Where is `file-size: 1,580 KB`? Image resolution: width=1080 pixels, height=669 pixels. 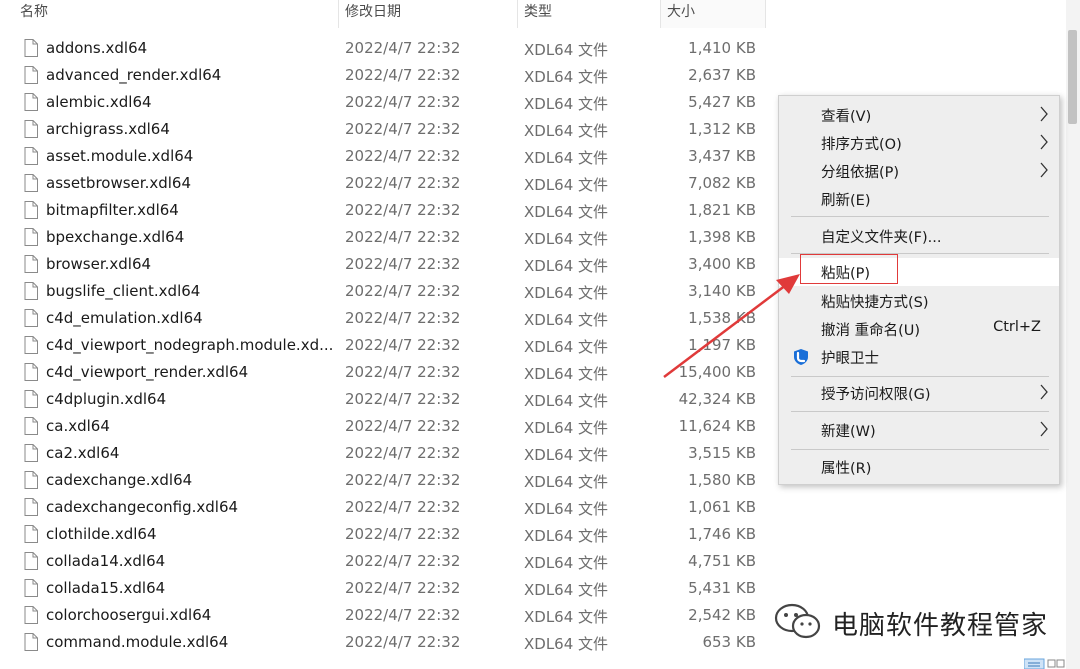
file-size: 1,580 KB is located at coordinates (722, 480).